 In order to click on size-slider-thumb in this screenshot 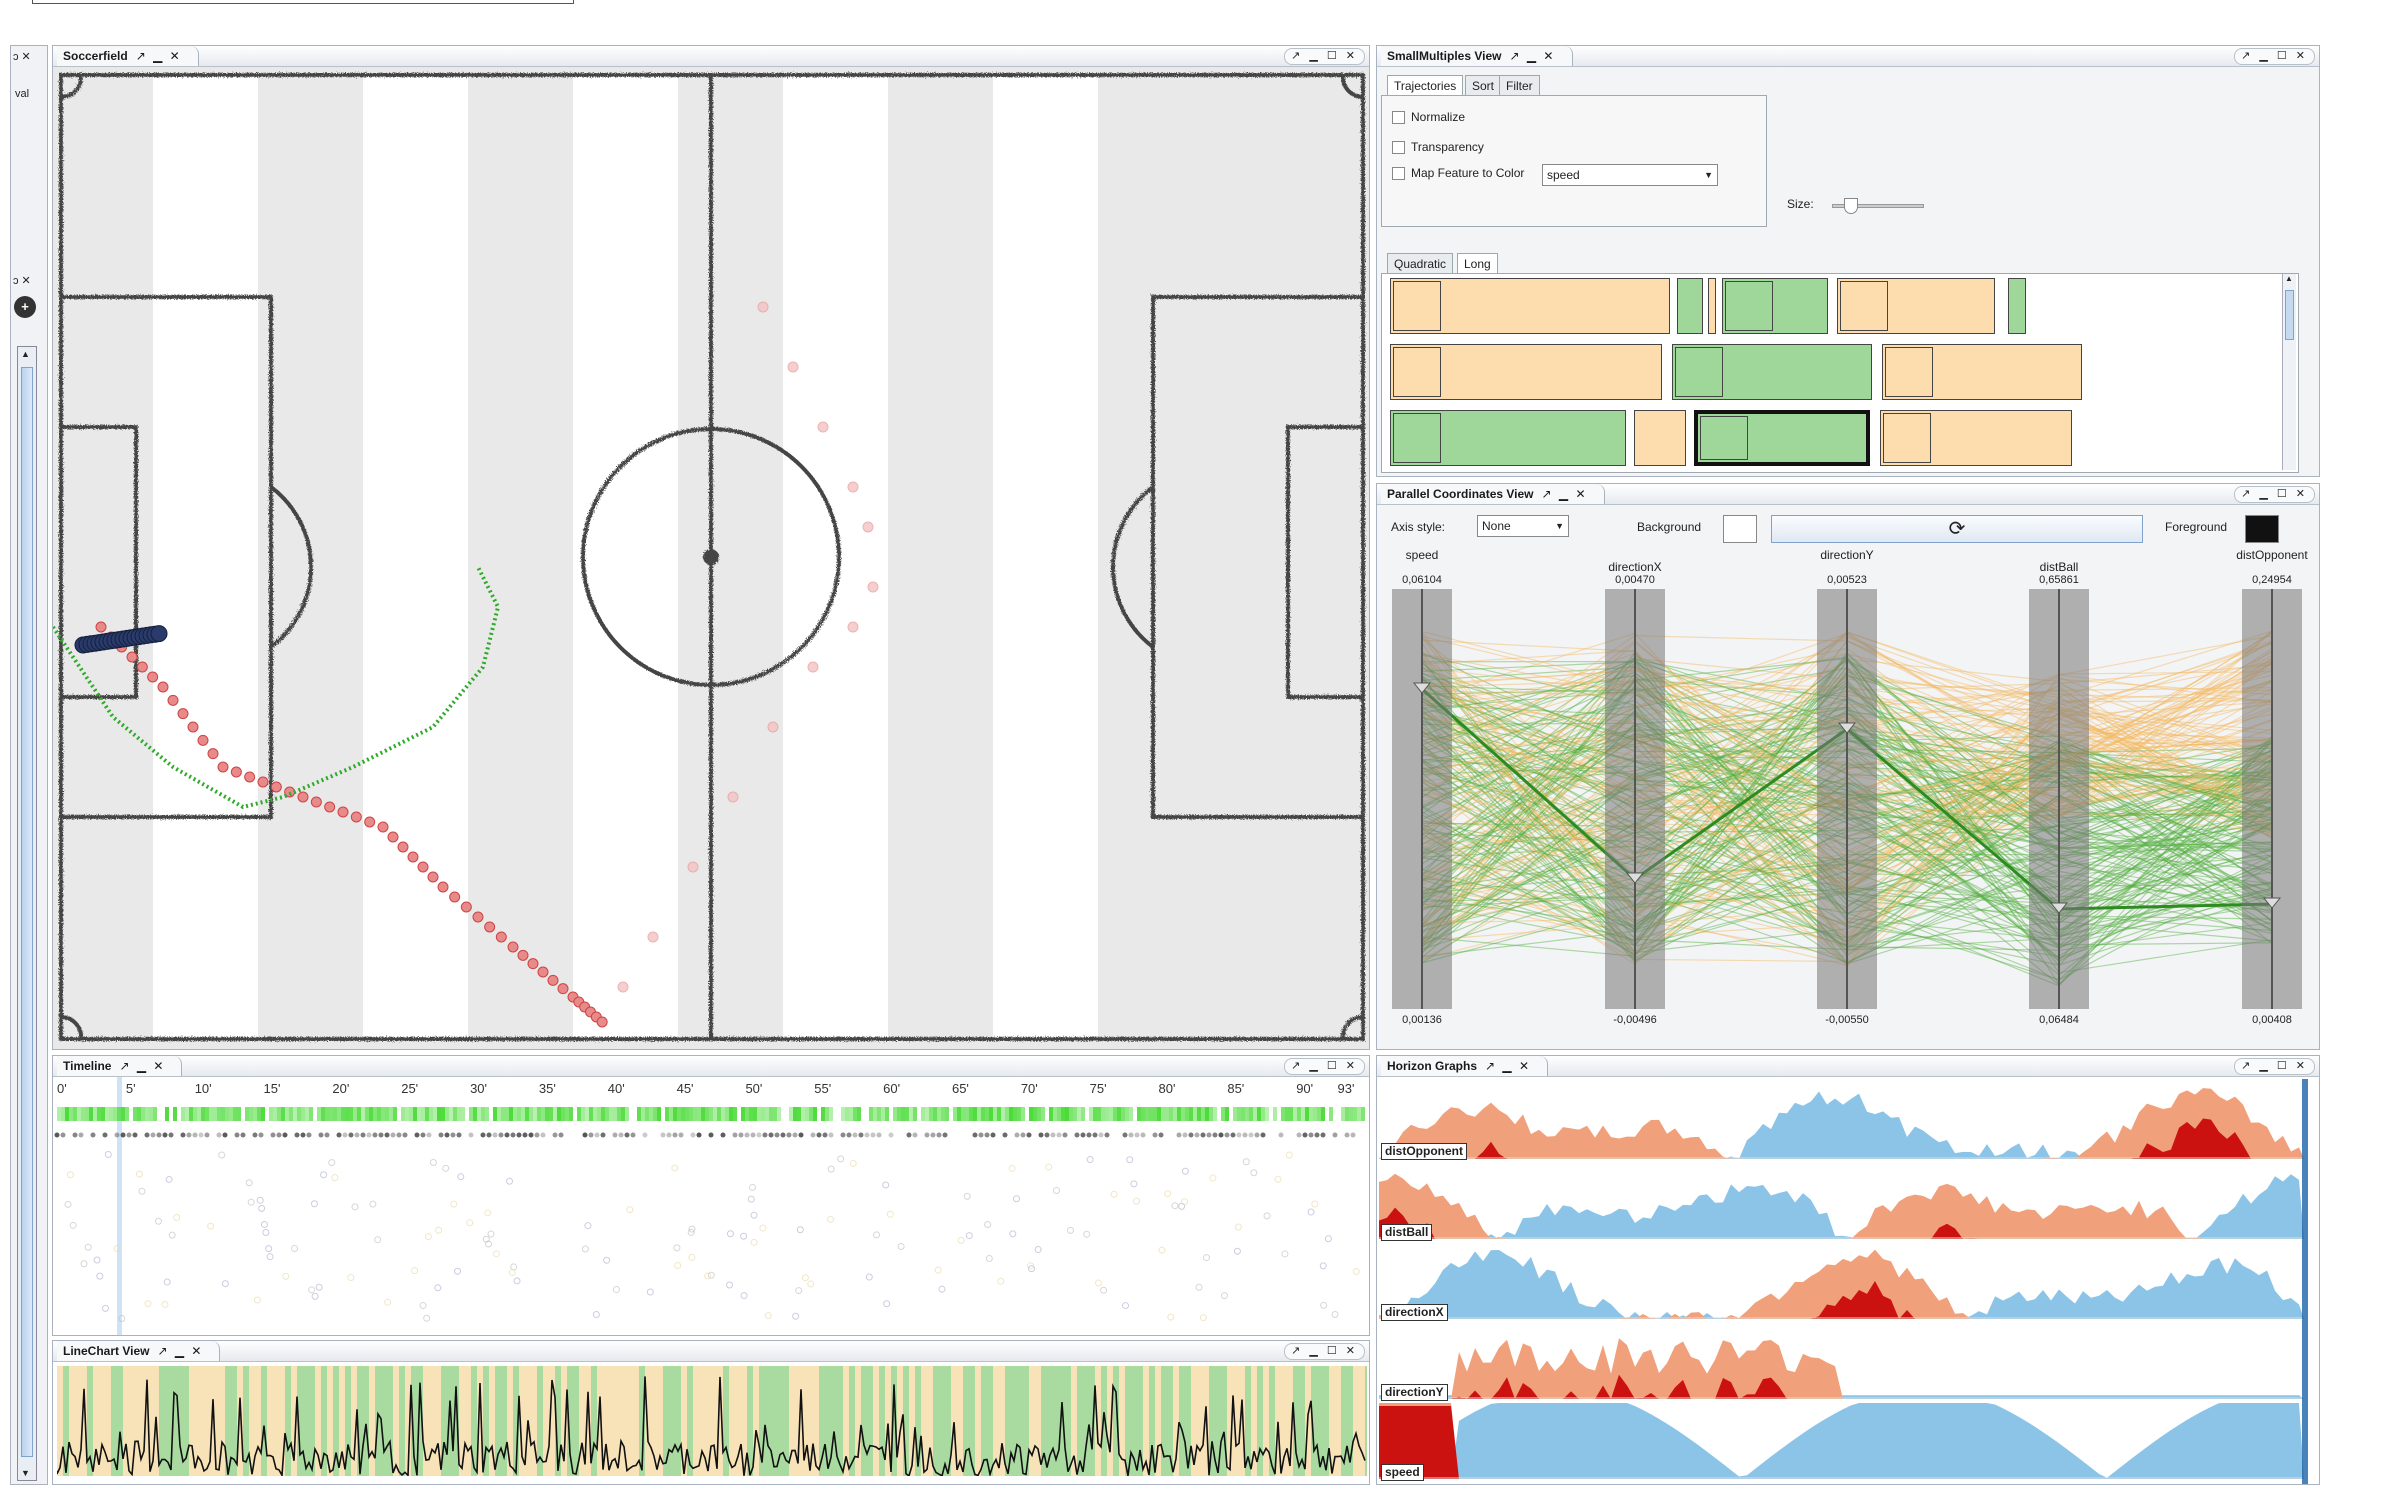, I will do `click(1851, 206)`.